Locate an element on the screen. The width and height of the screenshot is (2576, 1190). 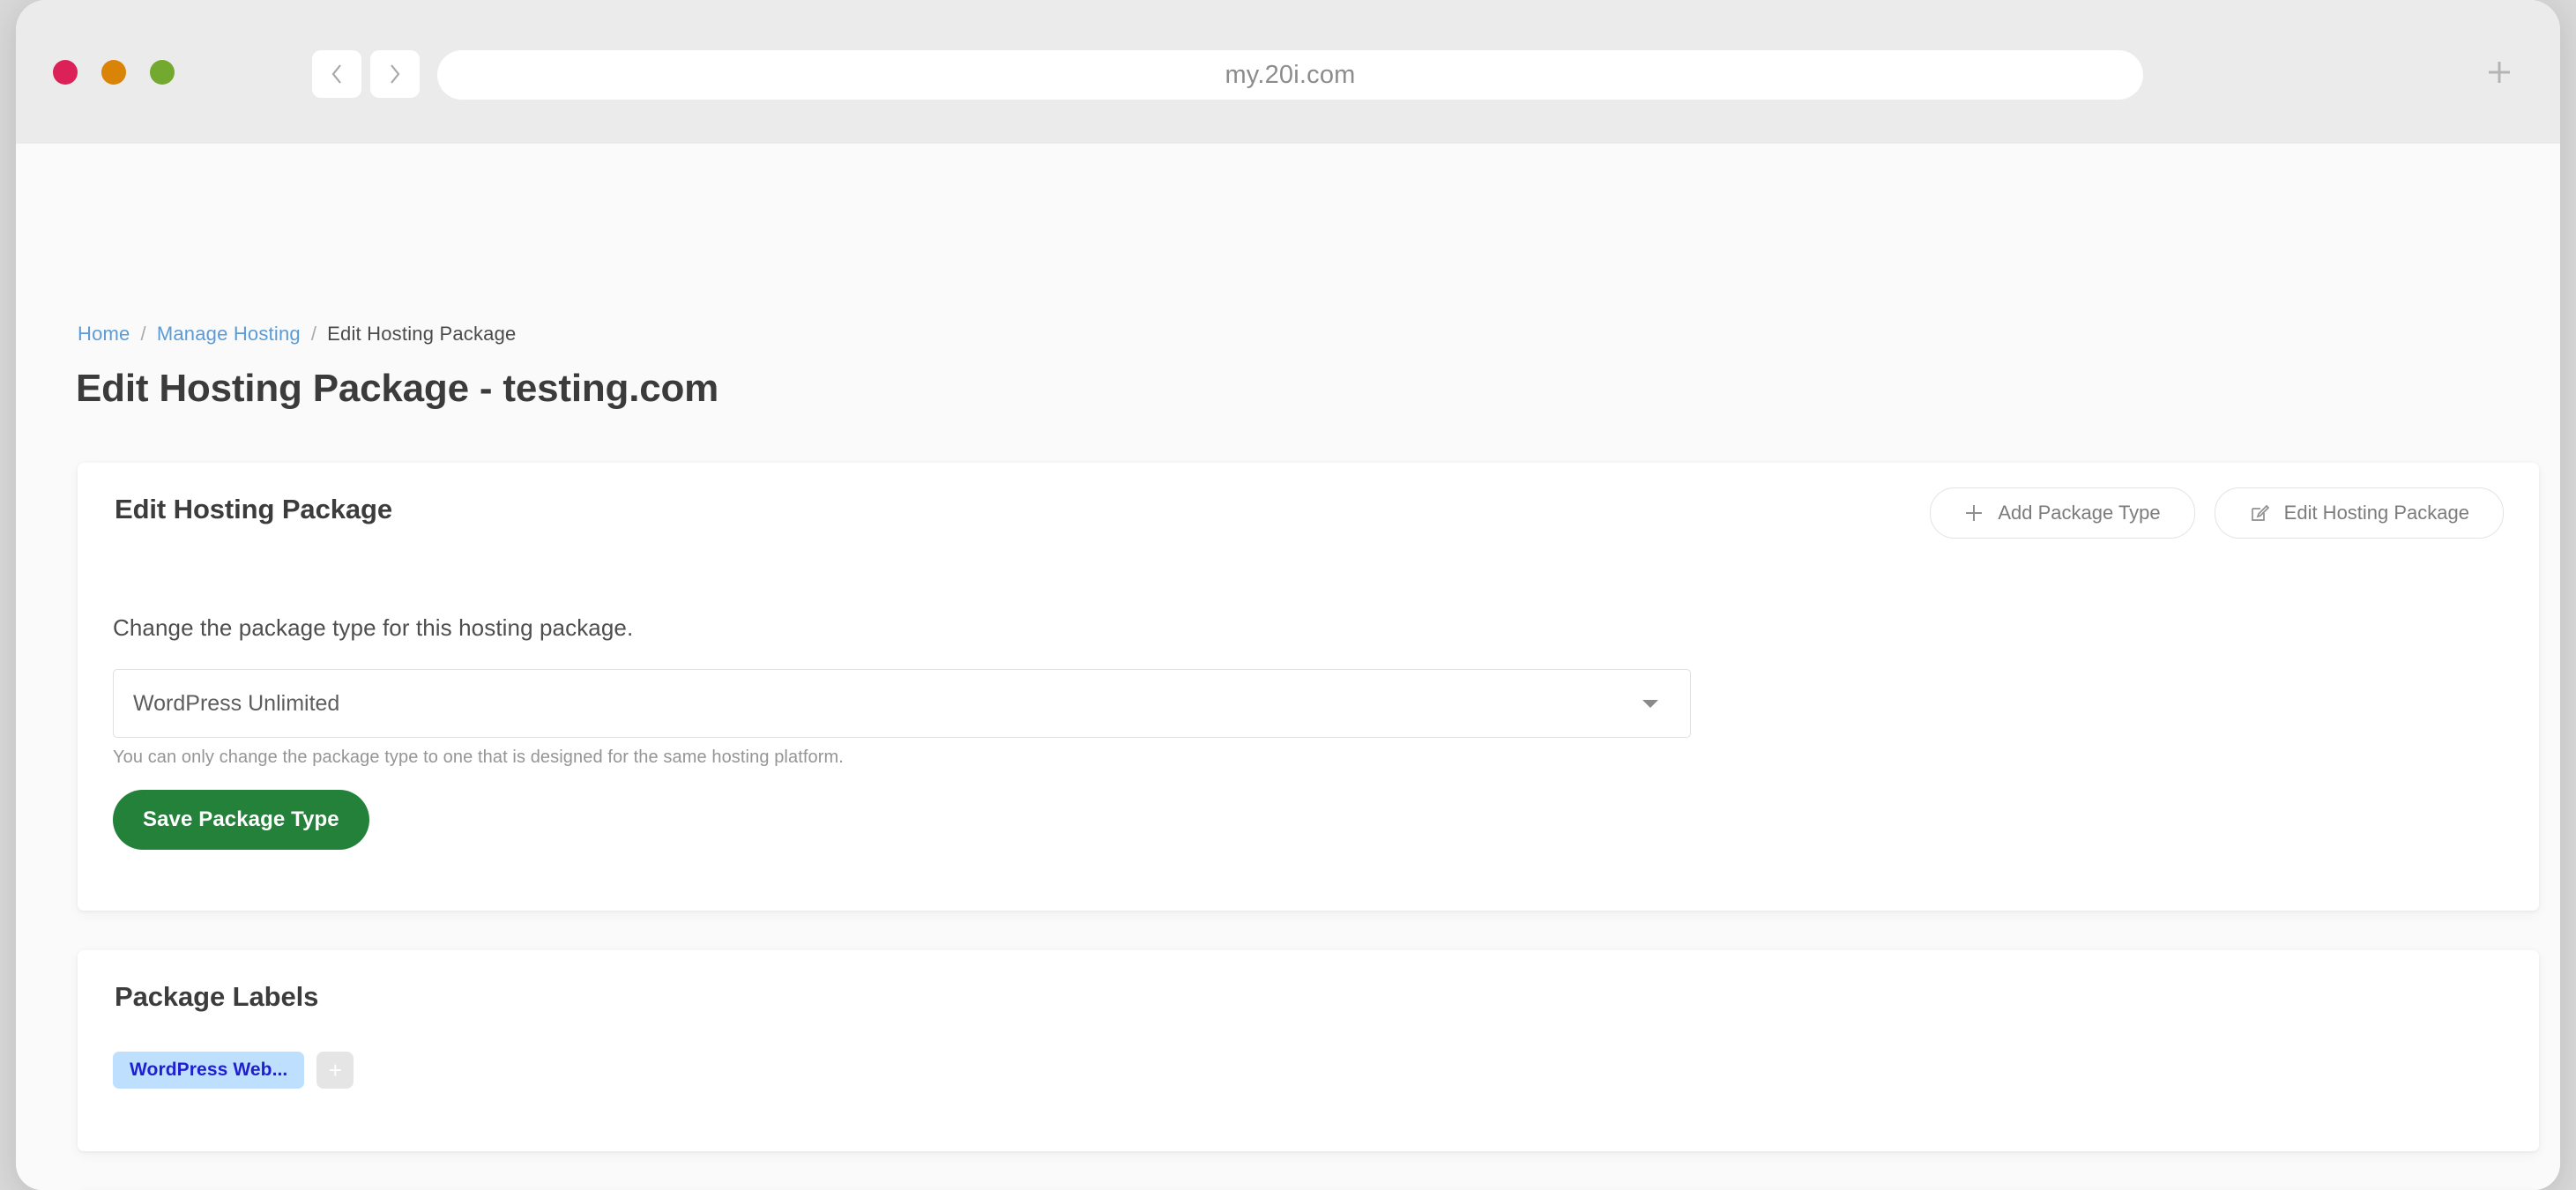
card-title-edit-hosting-package: Edit Hosting Package is located at coordinates (253, 509).